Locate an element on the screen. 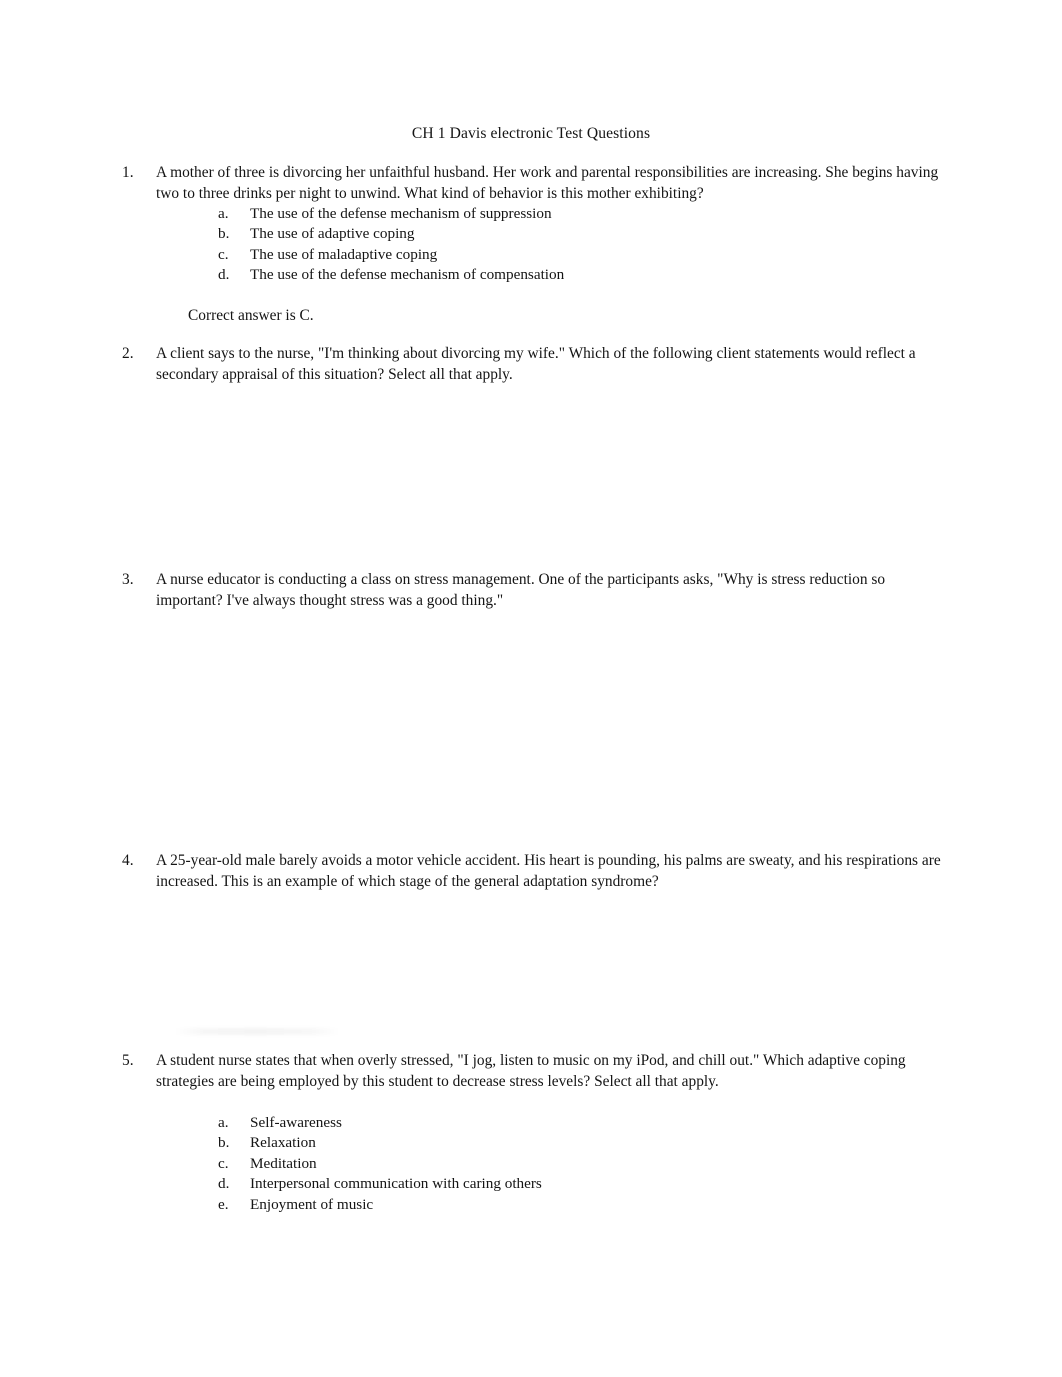 This screenshot has width=1062, height=1377. missing-image-placeholder-q2 is located at coordinates (549, 483).